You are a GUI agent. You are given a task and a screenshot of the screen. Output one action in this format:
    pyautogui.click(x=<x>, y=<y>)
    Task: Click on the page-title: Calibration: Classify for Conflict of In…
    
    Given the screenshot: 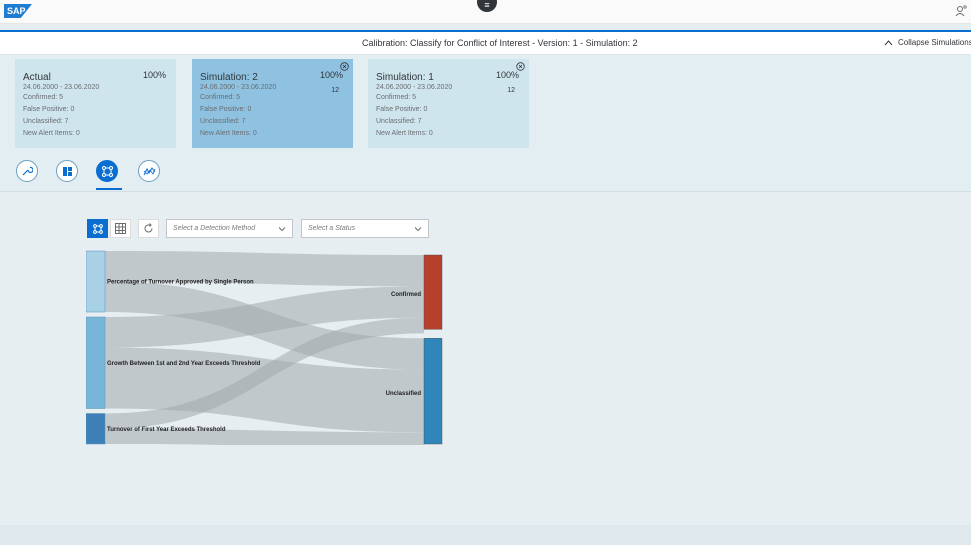 What is the action you would take?
    pyautogui.click(x=500, y=43)
    